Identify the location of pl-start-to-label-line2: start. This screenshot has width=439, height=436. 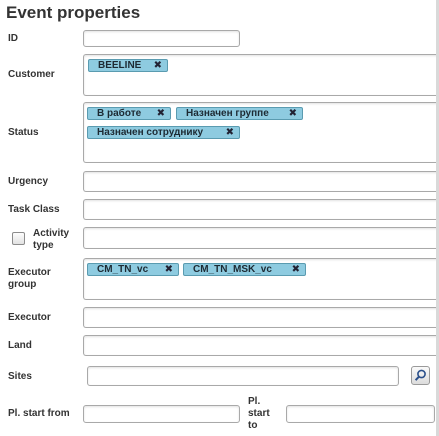
(259, 413).